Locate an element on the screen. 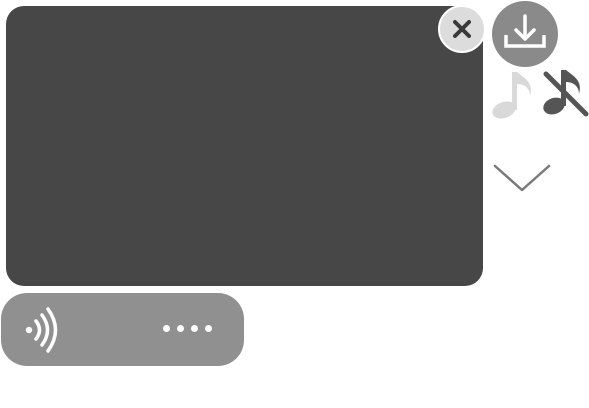 This screenshot has height=408, width=589. music-on-button is located at coordinates (516, 95).